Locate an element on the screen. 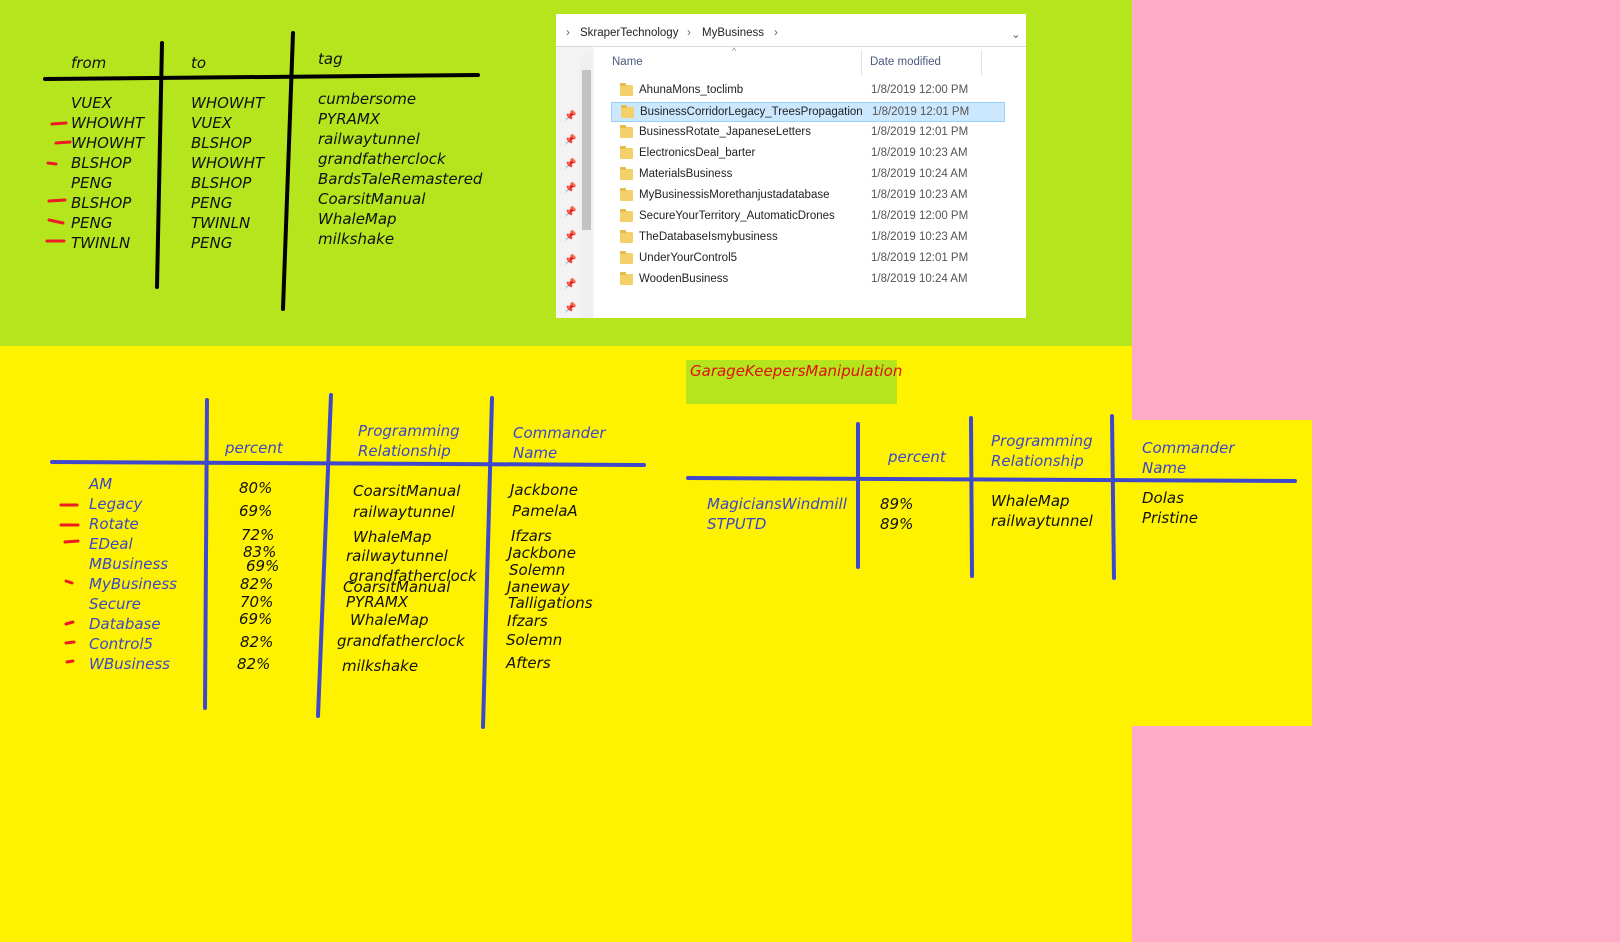  file-row: ElectronicsDeal_barter 1/8/2019 10:23 AM is located at coordinates (808, 154).